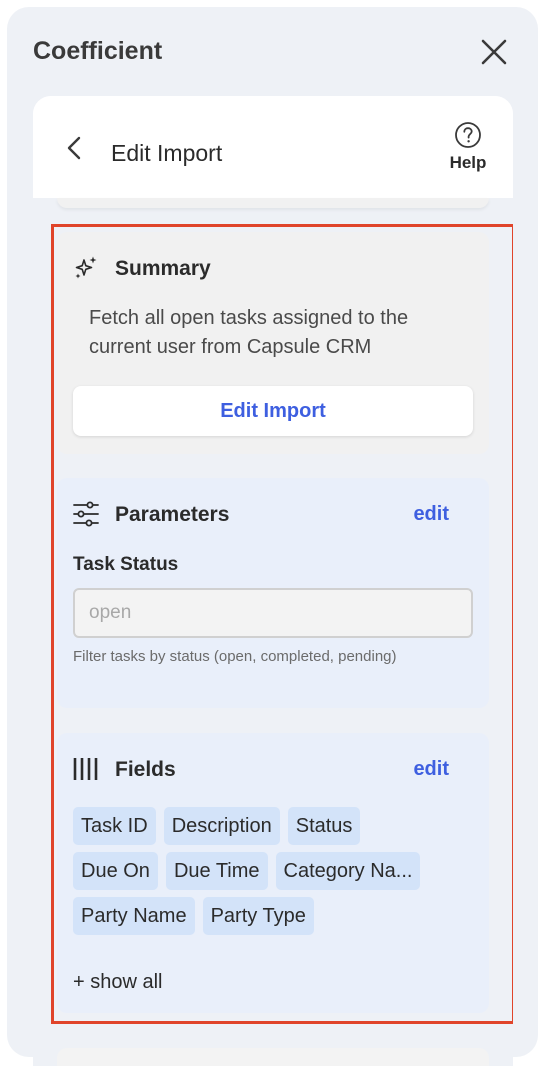 The height and width of the screenshot is (1066, 552). Describe the element at coordinates (431, 514) in the screenshot. I see `parameters-edit-link: edit` at that location.